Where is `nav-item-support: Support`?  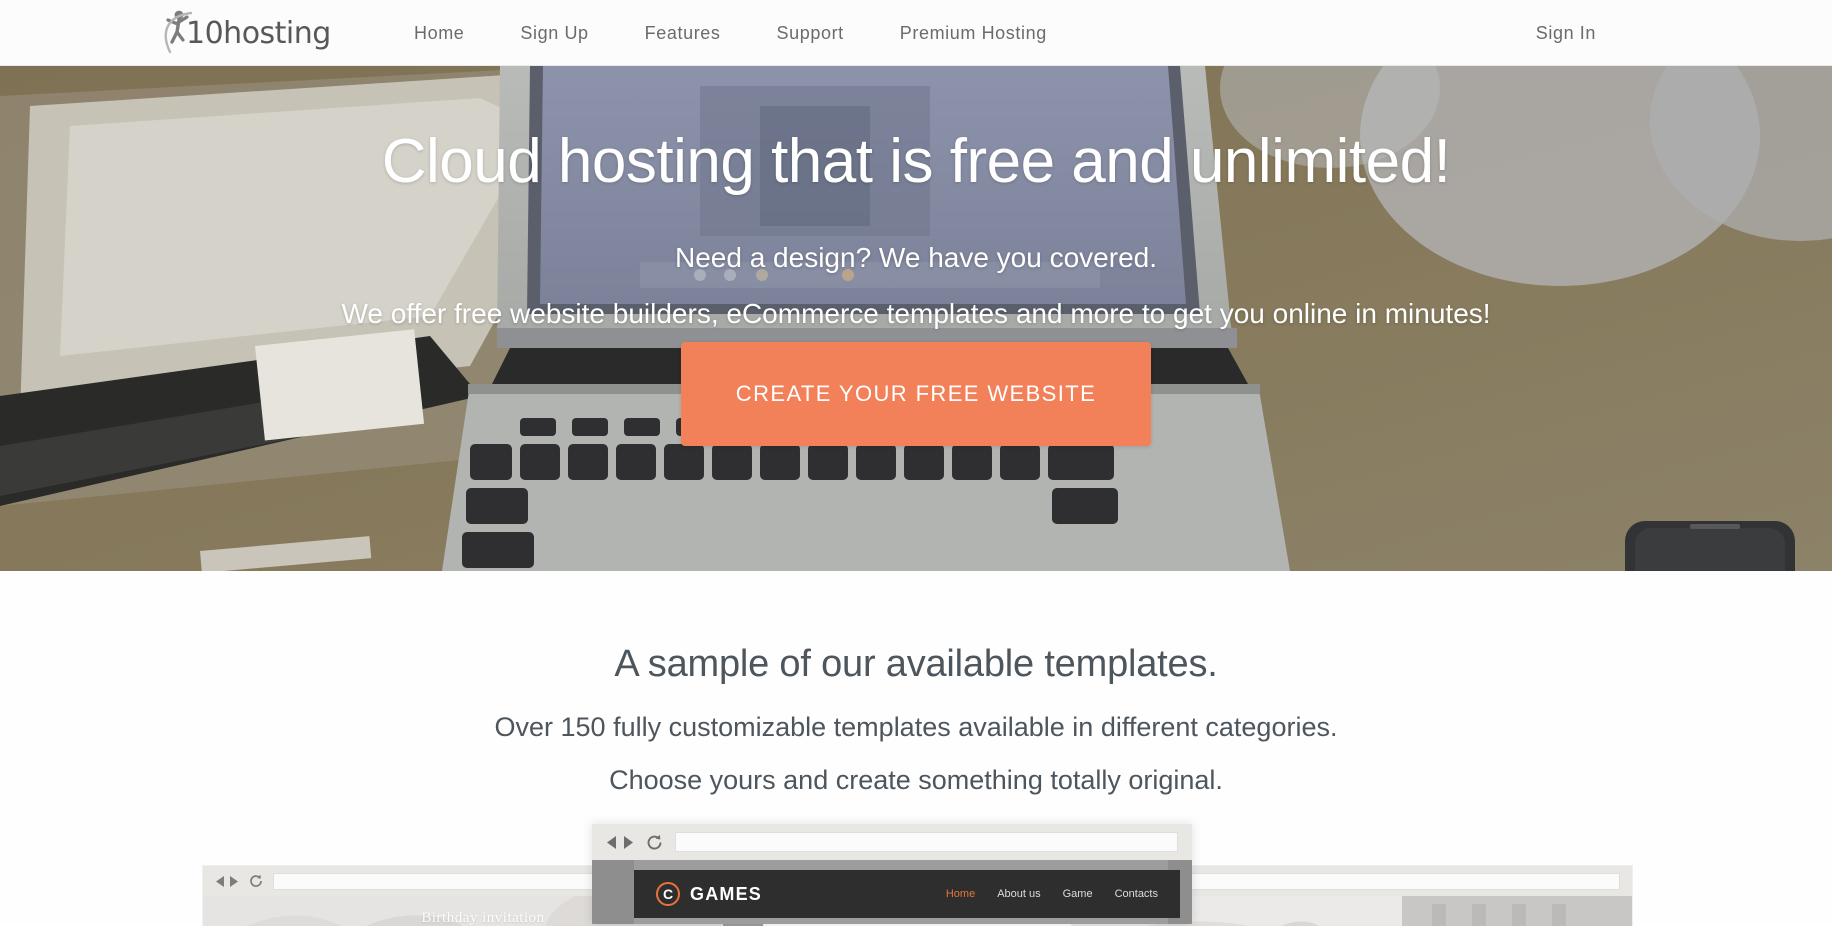
nav-item-support: Support is located at coordinates (810, 33).